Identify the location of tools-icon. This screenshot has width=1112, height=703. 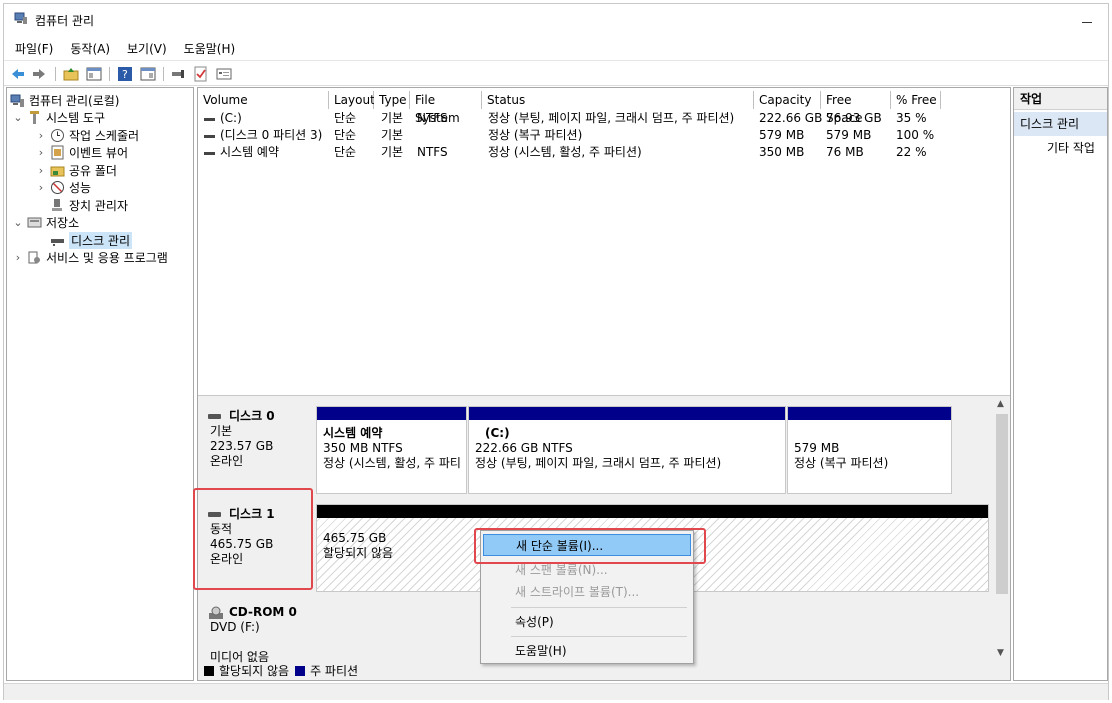
(34, 117).